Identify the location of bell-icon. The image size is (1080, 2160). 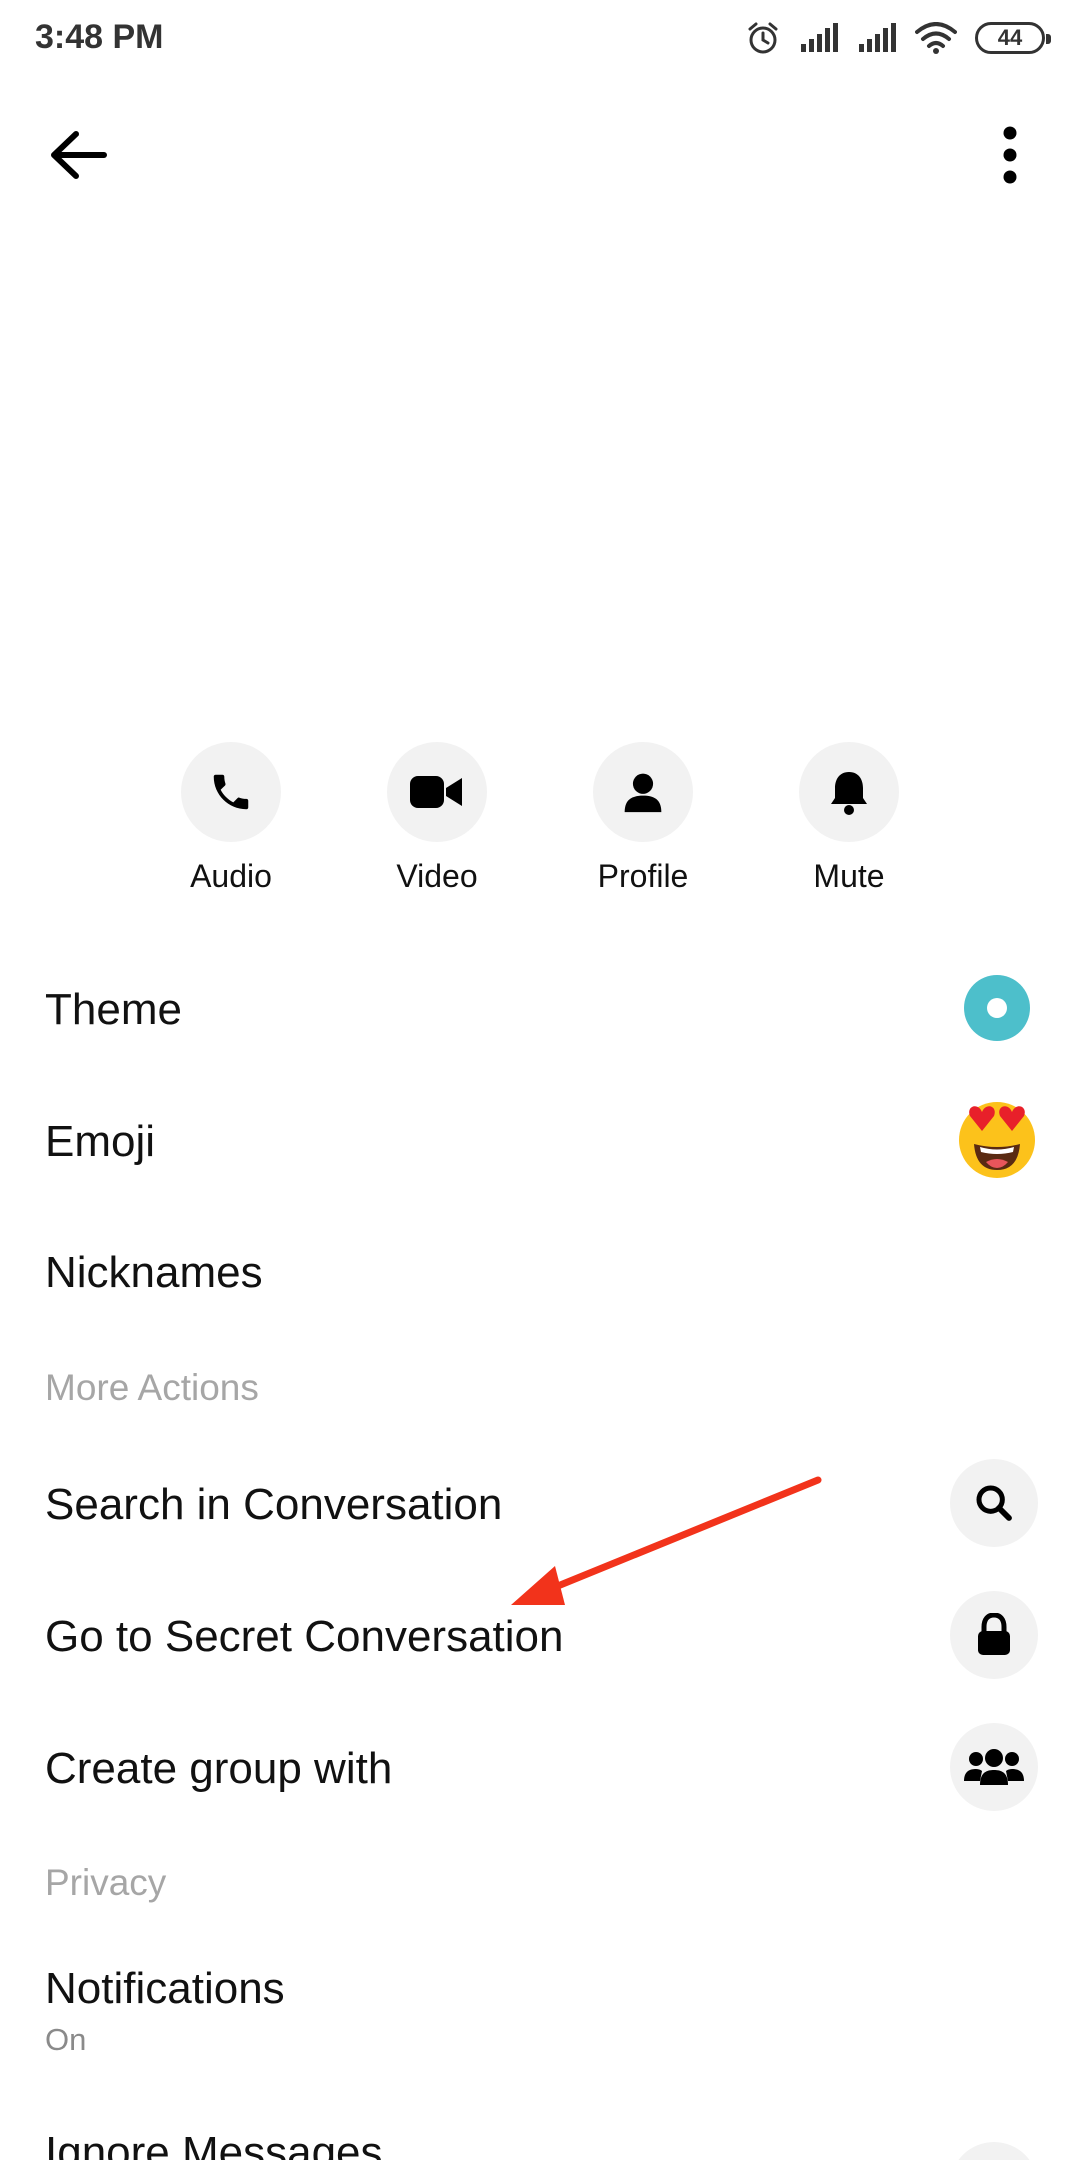
(849, 793).